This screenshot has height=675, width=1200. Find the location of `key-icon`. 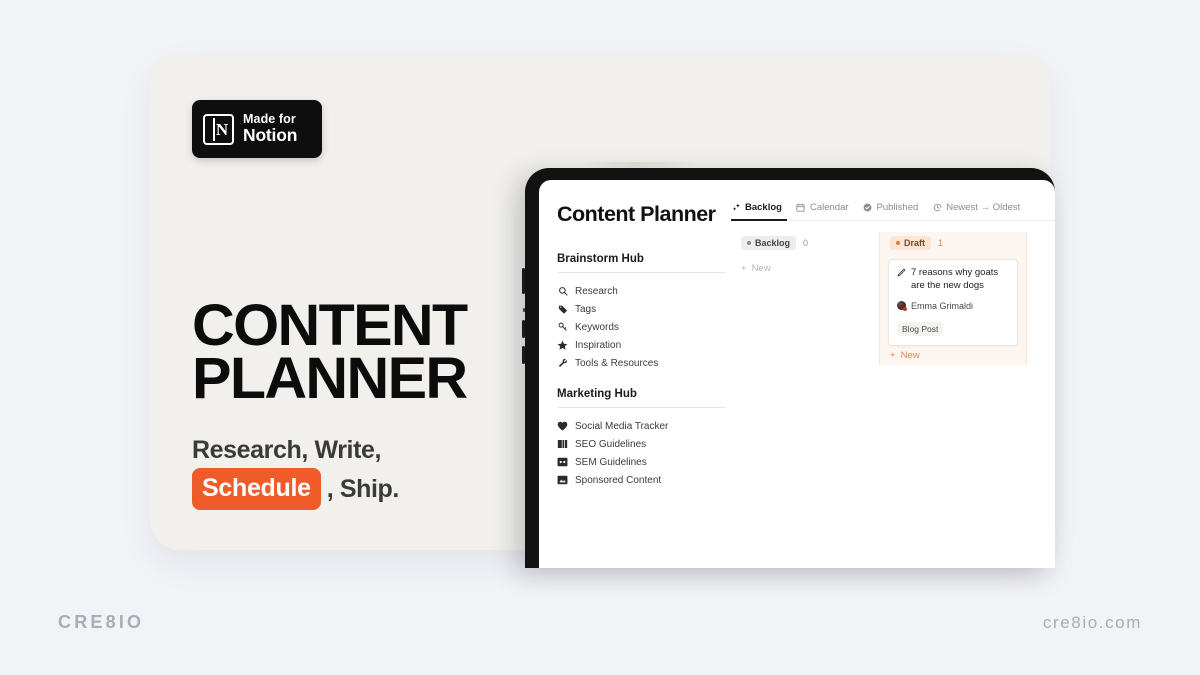

key-icon is located at coordinates (562, 327).